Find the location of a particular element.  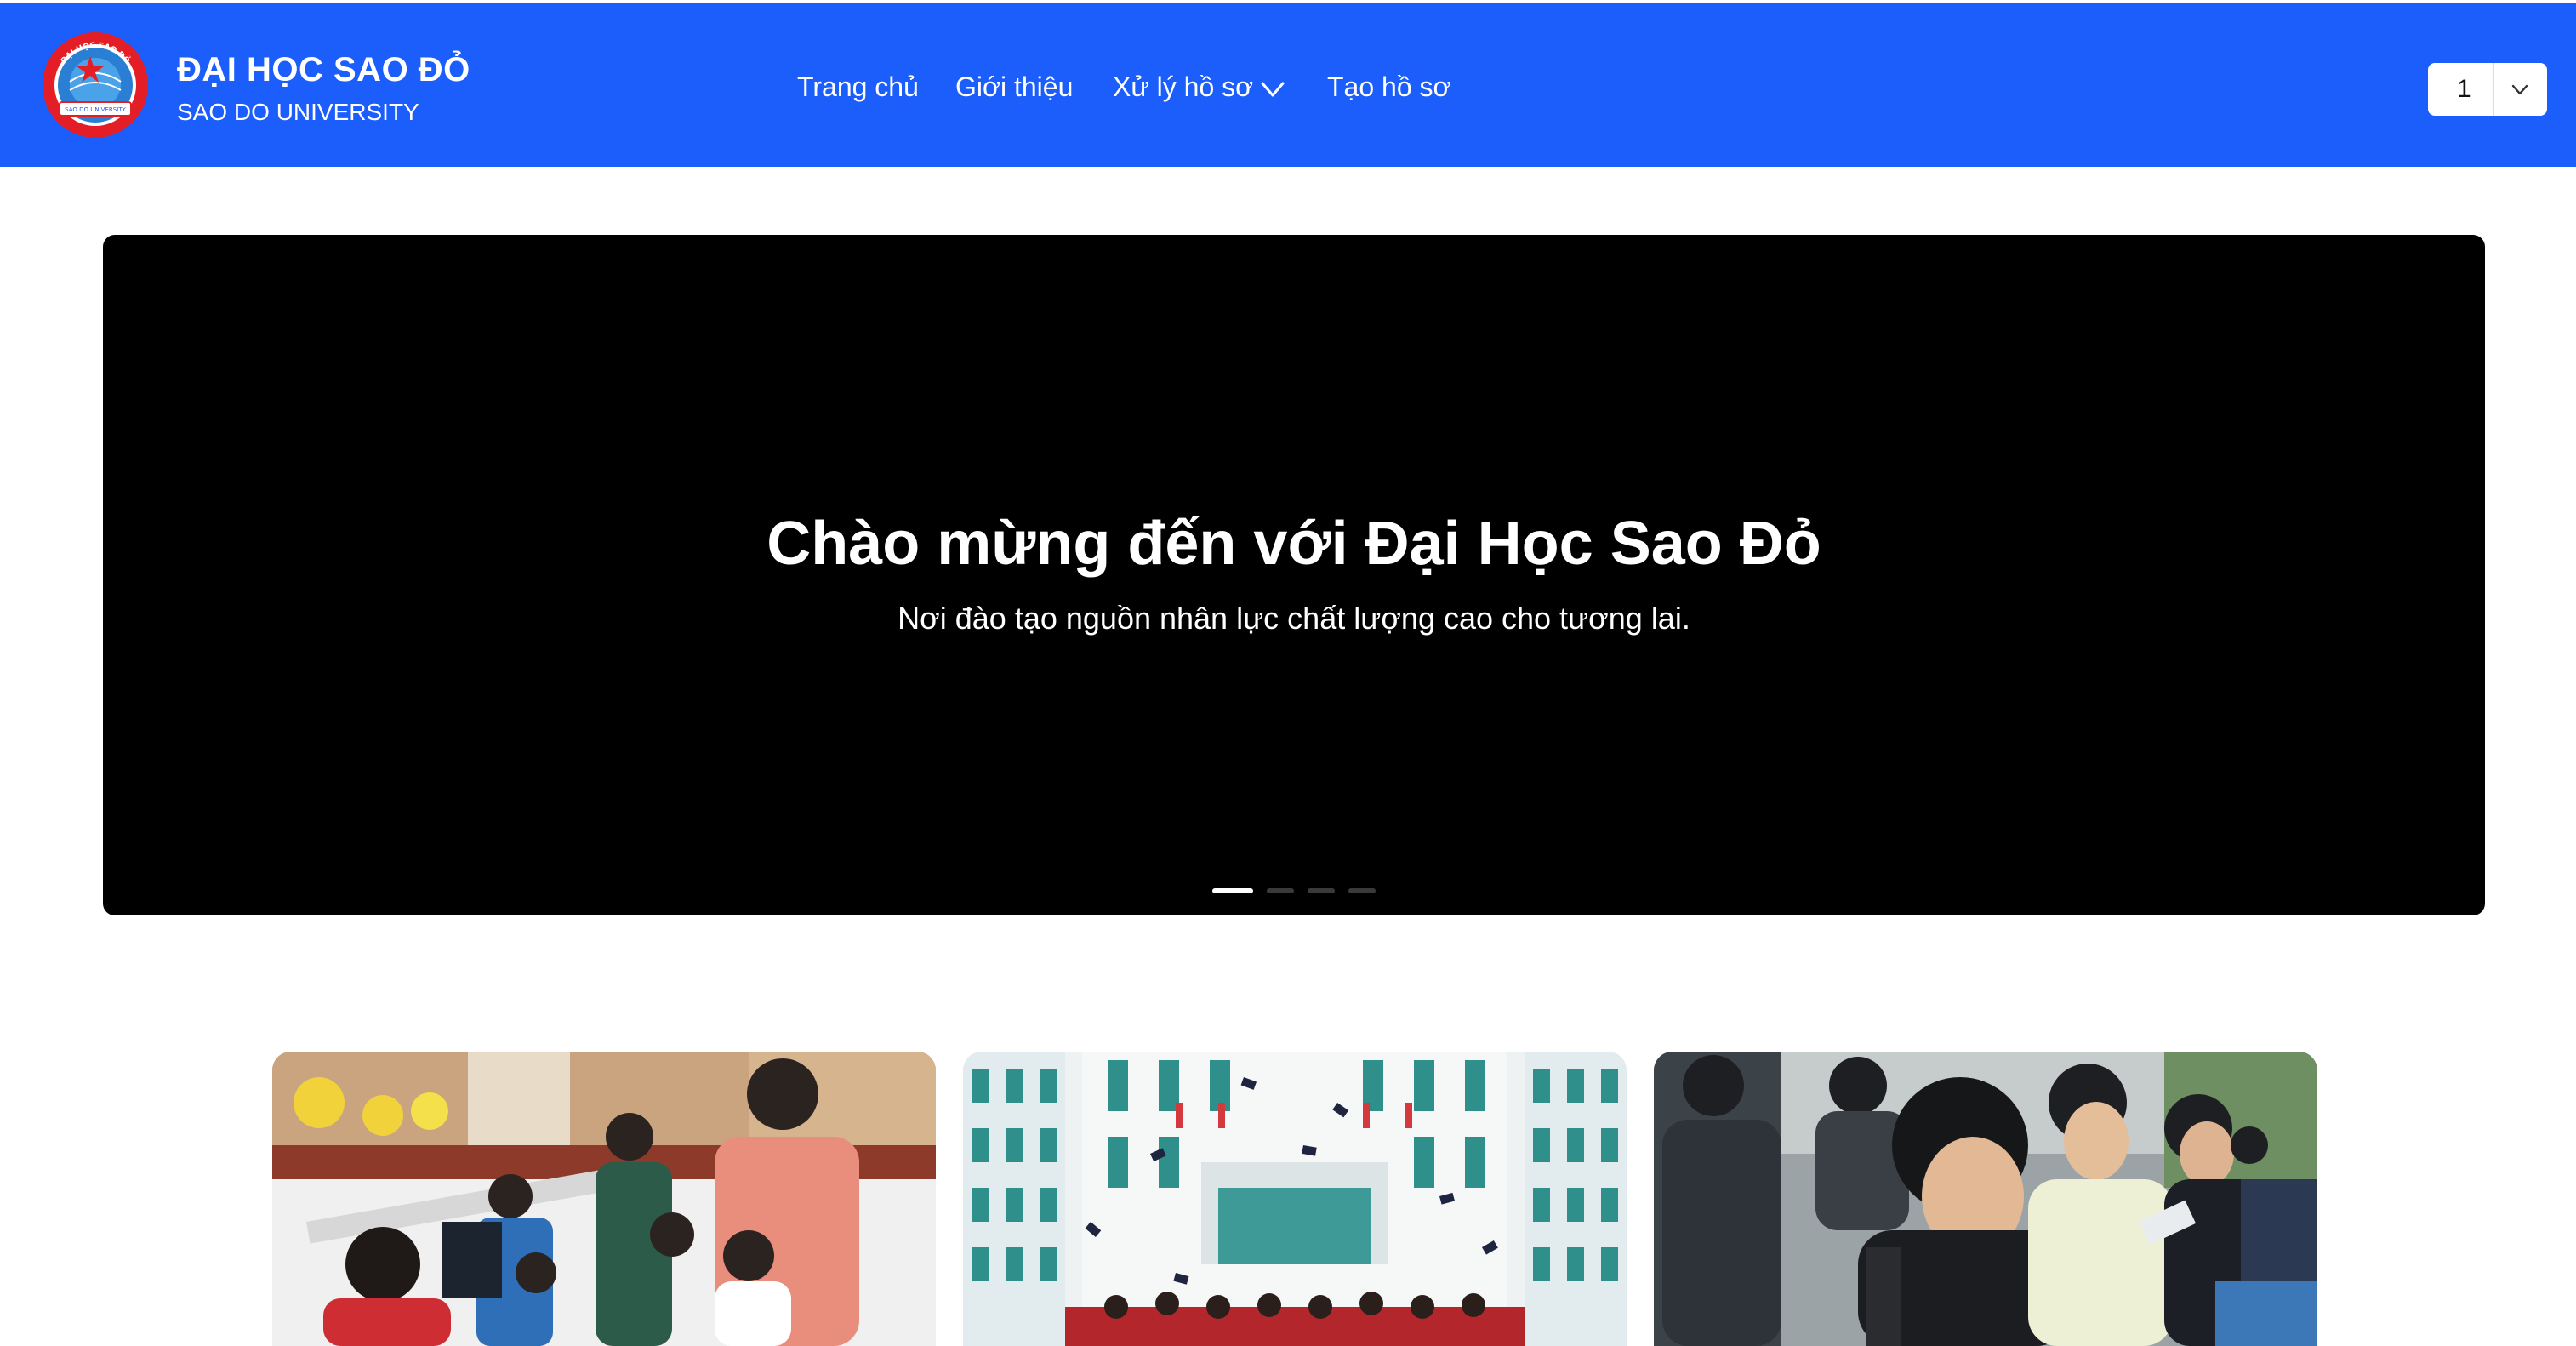

nav-item-about: Giới thiệu is located at coordinates (1014, 87).